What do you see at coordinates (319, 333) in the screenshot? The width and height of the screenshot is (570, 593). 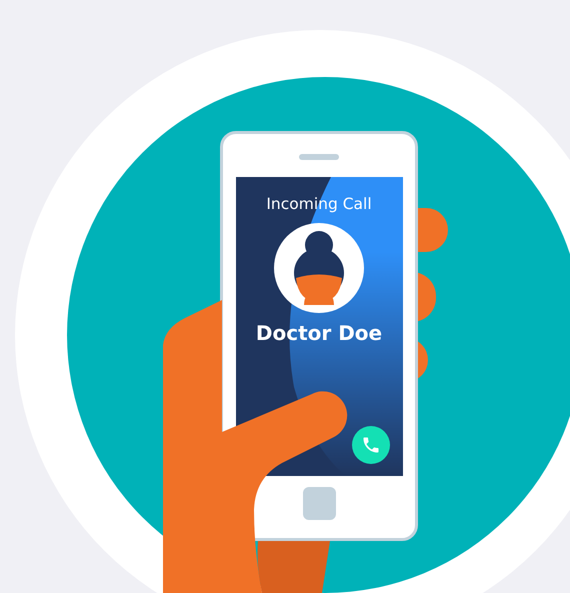 I see `caller-name: Doctor Doe` at bounding box center [319, 333].